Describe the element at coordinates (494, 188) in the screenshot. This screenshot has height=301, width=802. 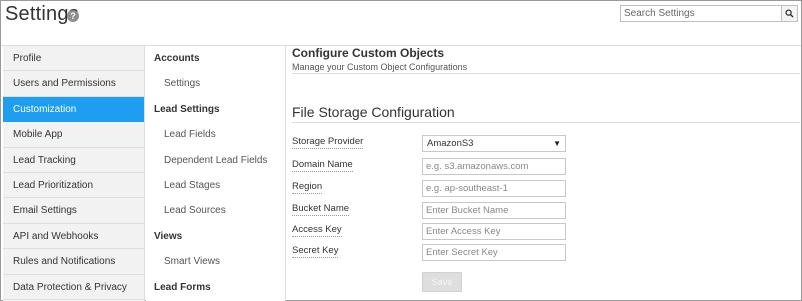
I see `region-input` at that location.